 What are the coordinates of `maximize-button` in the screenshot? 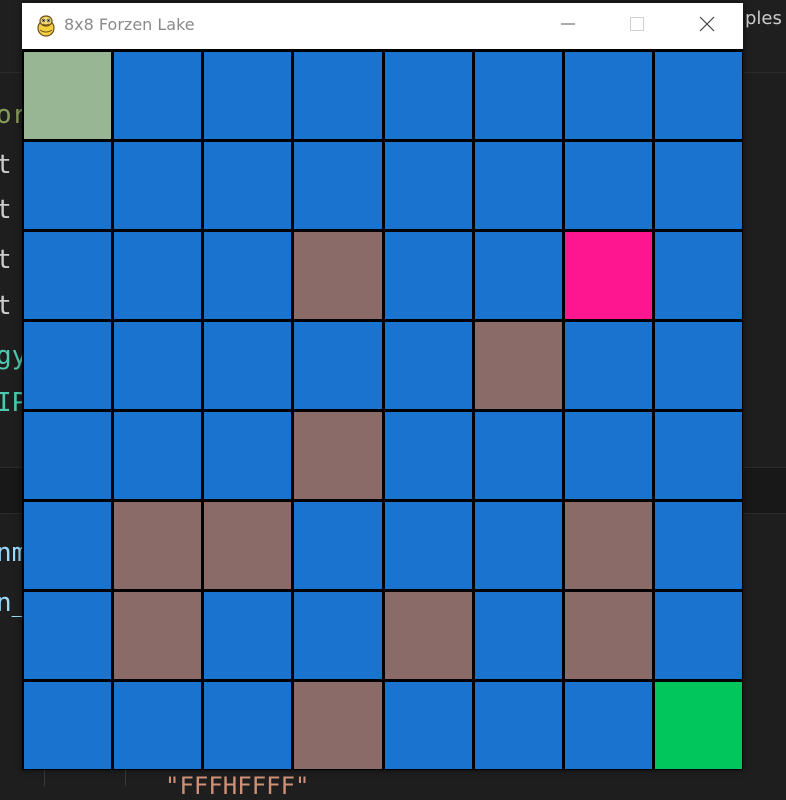 It's located at (637, 26).